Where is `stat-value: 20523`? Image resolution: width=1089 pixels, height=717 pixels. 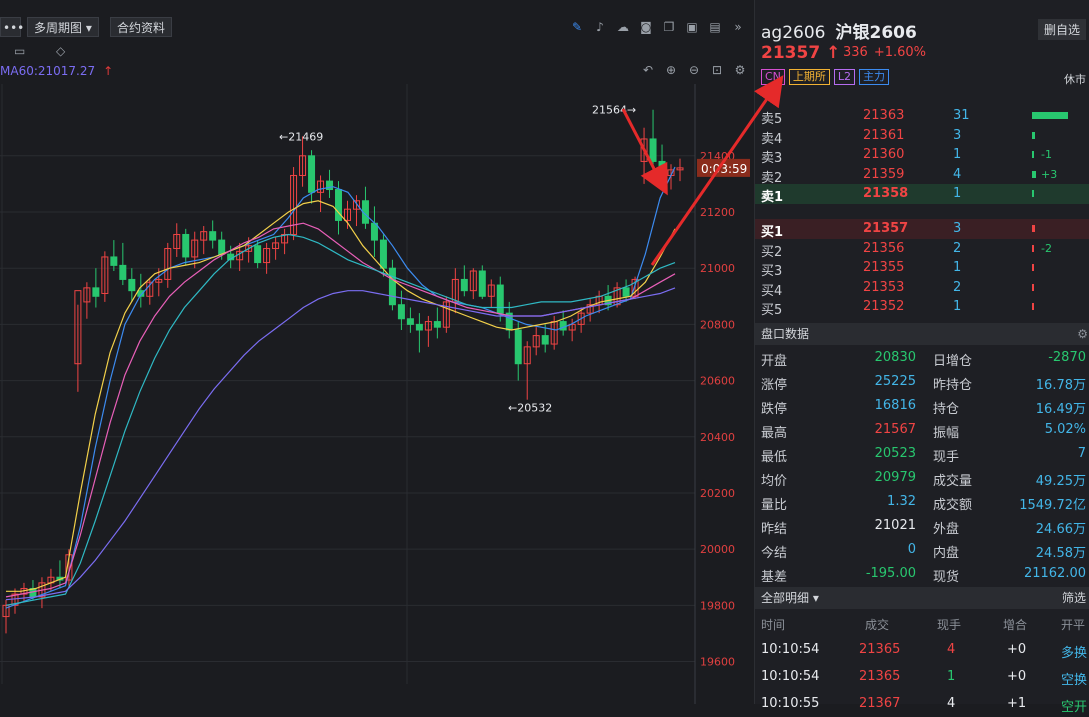 stat-value: 20523 is located at coordinates (895, 453).